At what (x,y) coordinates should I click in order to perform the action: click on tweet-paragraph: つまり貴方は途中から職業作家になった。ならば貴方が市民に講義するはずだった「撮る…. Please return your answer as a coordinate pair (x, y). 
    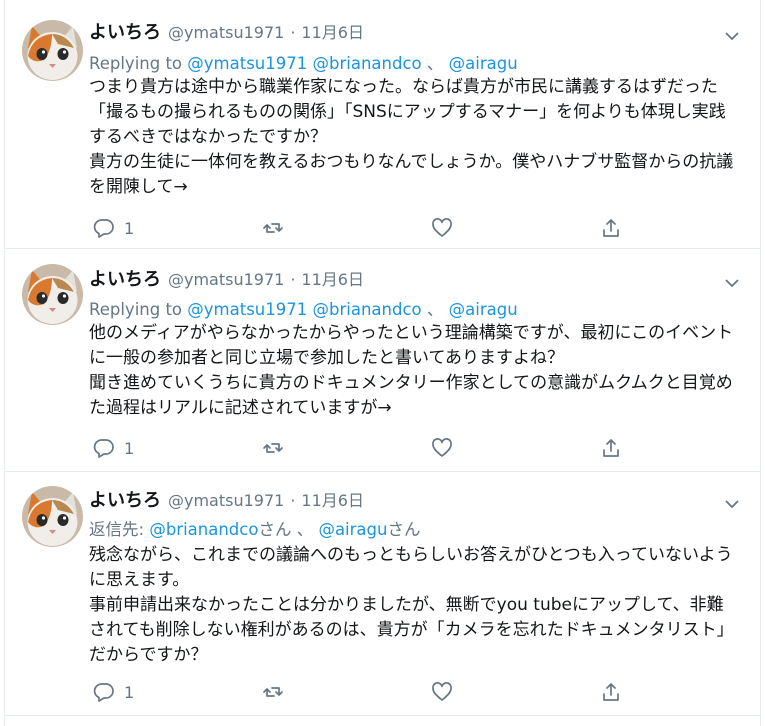
    Looking at the image, I should click on (407, 112).